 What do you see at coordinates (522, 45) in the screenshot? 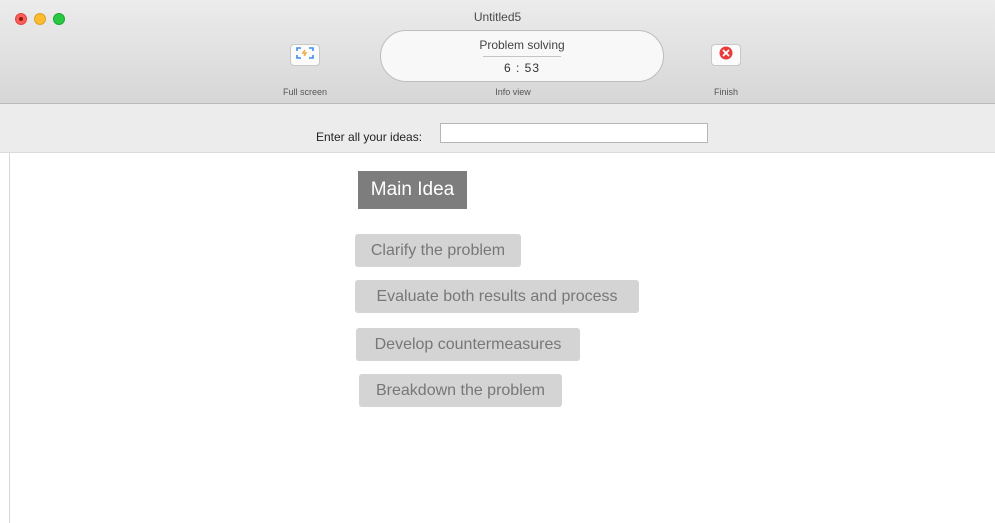
I see `info-title: Problem solving` at bounding box center [522, 45].